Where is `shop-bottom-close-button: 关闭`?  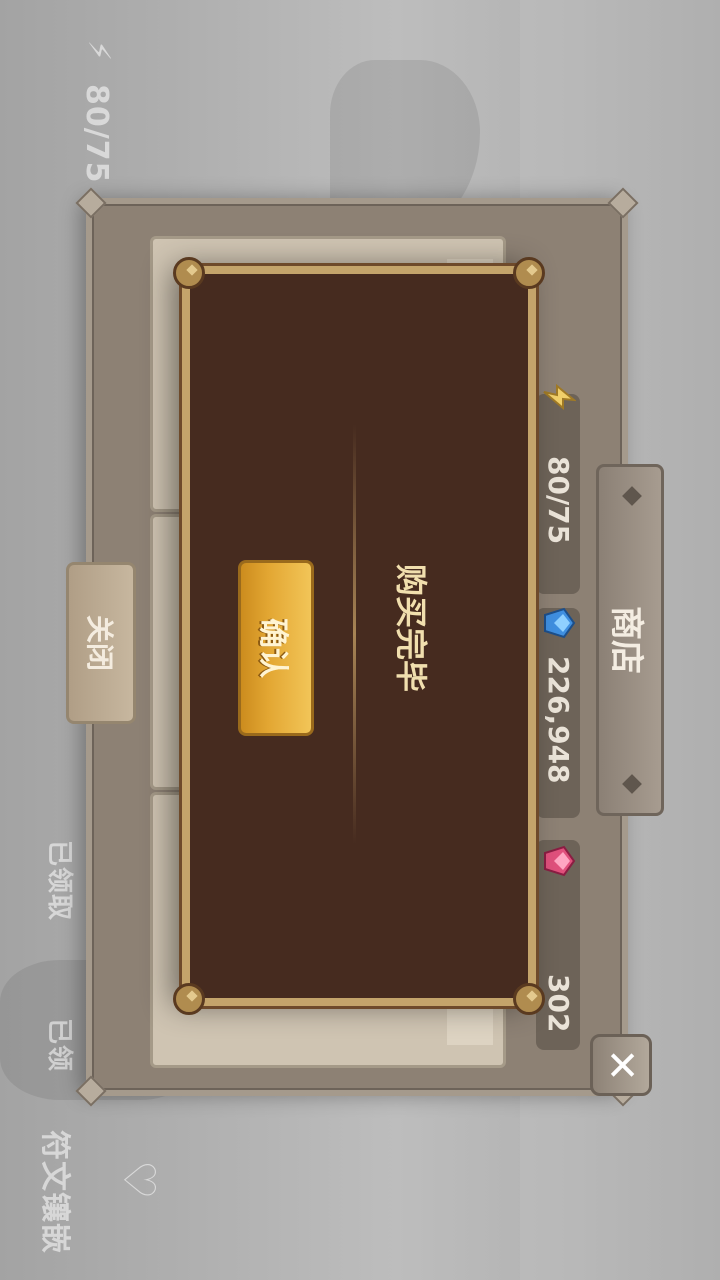 shop-bottom-close-button: 关闭 is located at coordinates (101, 643).